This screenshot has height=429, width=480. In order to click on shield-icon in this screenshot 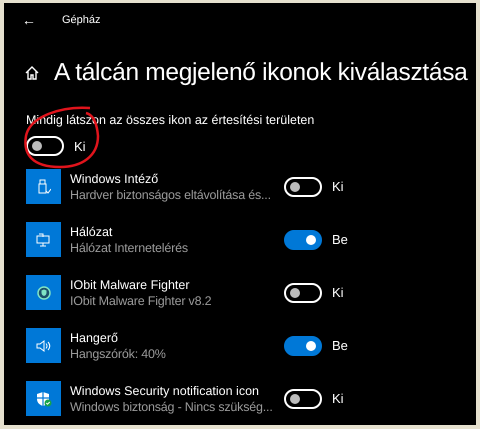, I will do `click(43, 293)`.